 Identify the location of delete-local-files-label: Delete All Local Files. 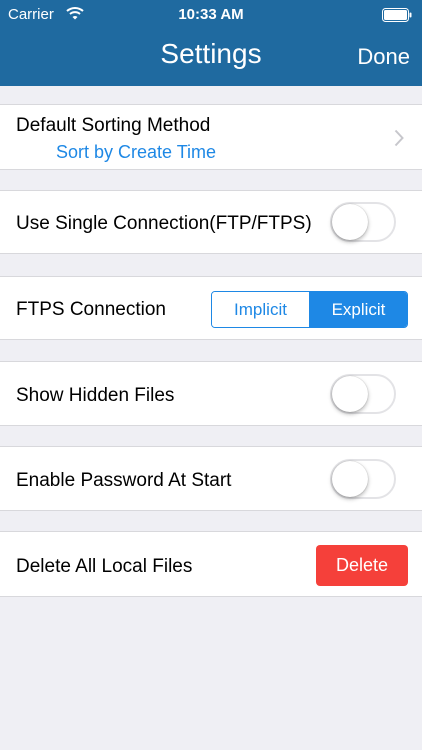
(104, 566).